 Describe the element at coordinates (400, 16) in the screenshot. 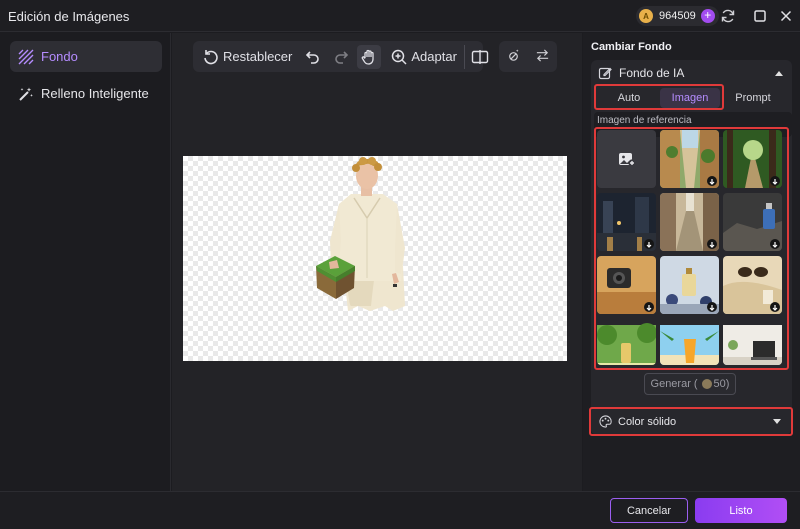

I see `title-bar: Edición de Imágenes A 964509 +` at that location.